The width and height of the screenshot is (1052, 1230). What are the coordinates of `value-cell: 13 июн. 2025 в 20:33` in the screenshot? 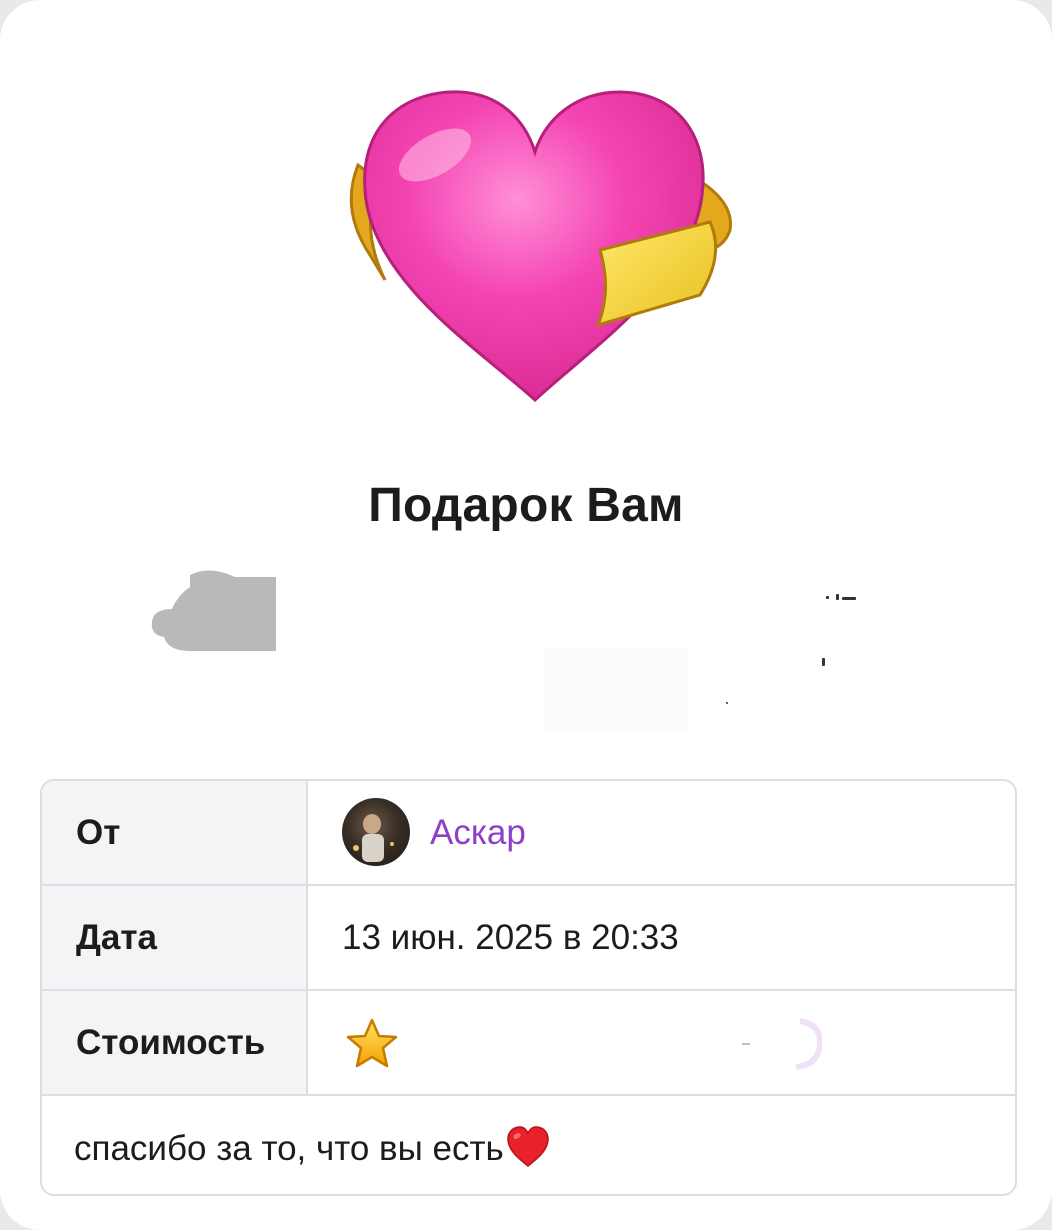 It's located at (661, 937).